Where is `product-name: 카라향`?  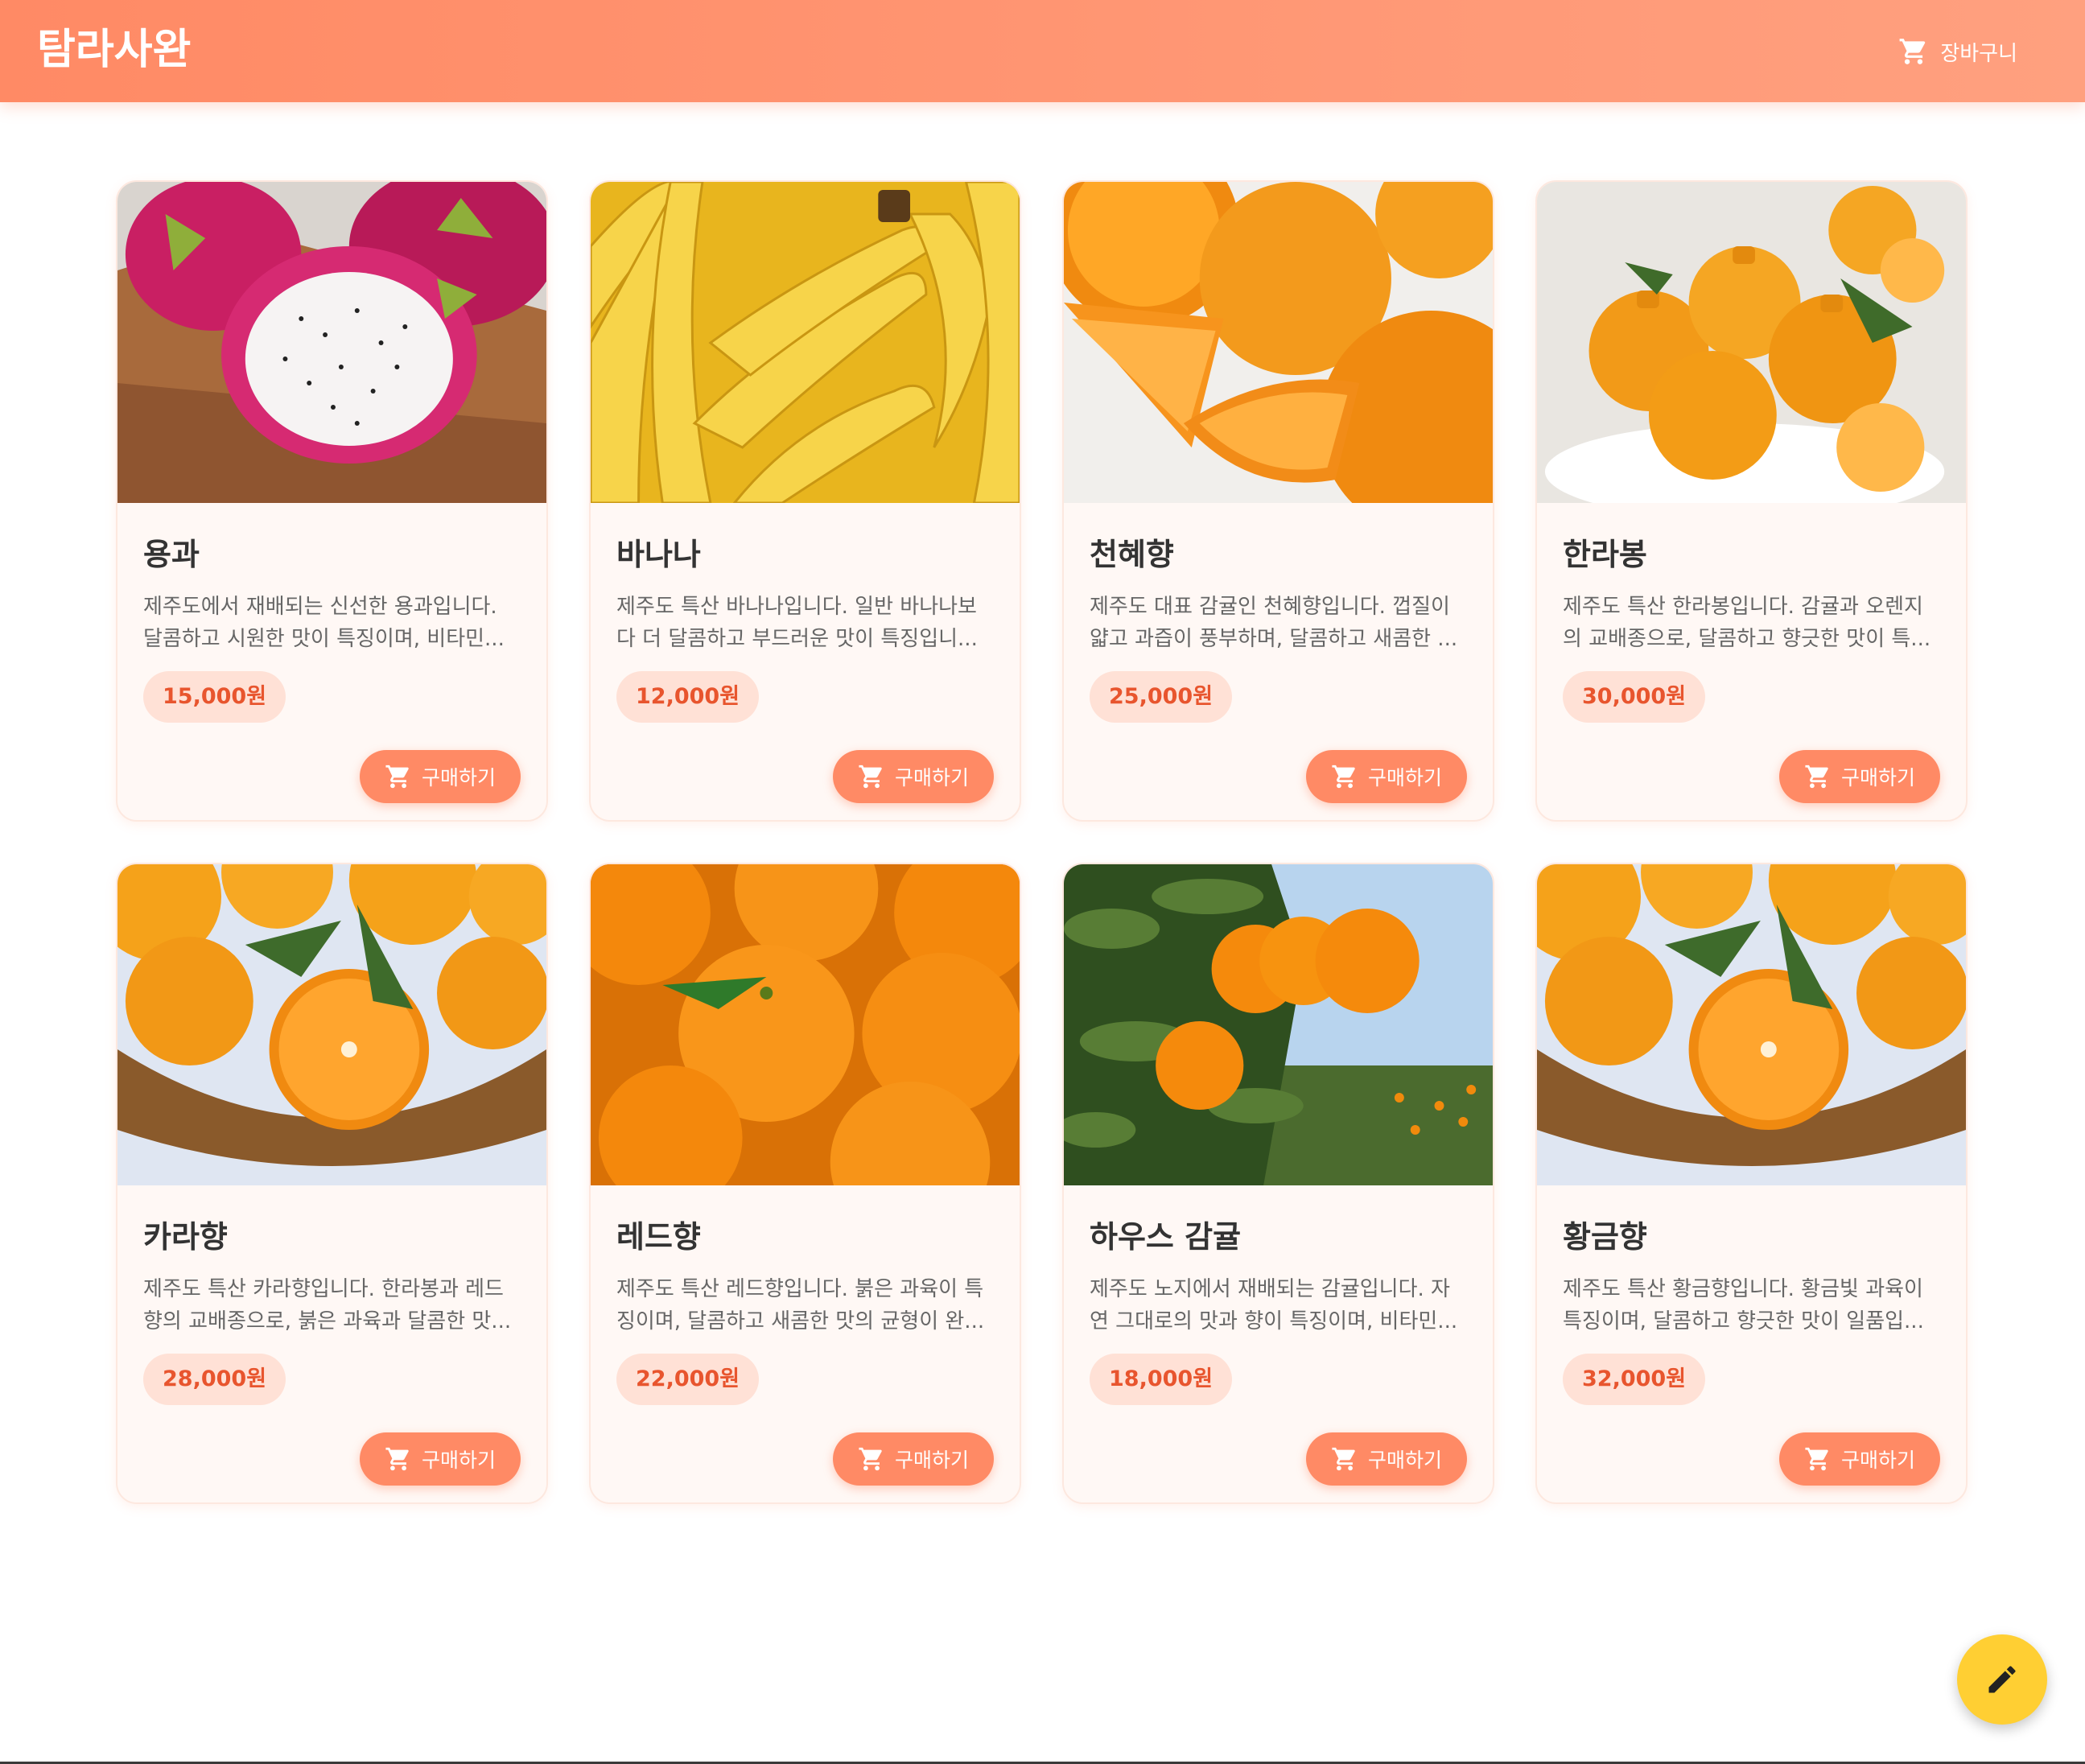 product-name: 카라향 is located at coordinates (186, 1237).